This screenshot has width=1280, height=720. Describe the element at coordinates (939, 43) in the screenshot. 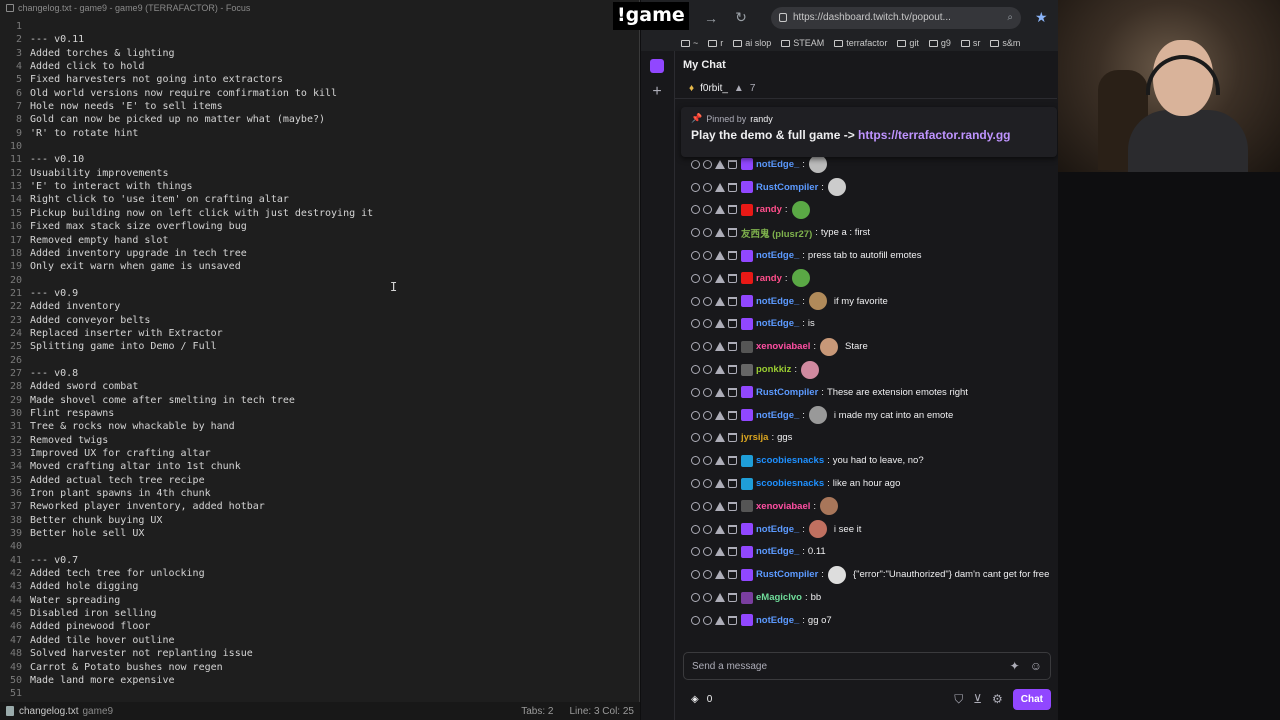

I see `bookmark-item: g9` at that location.